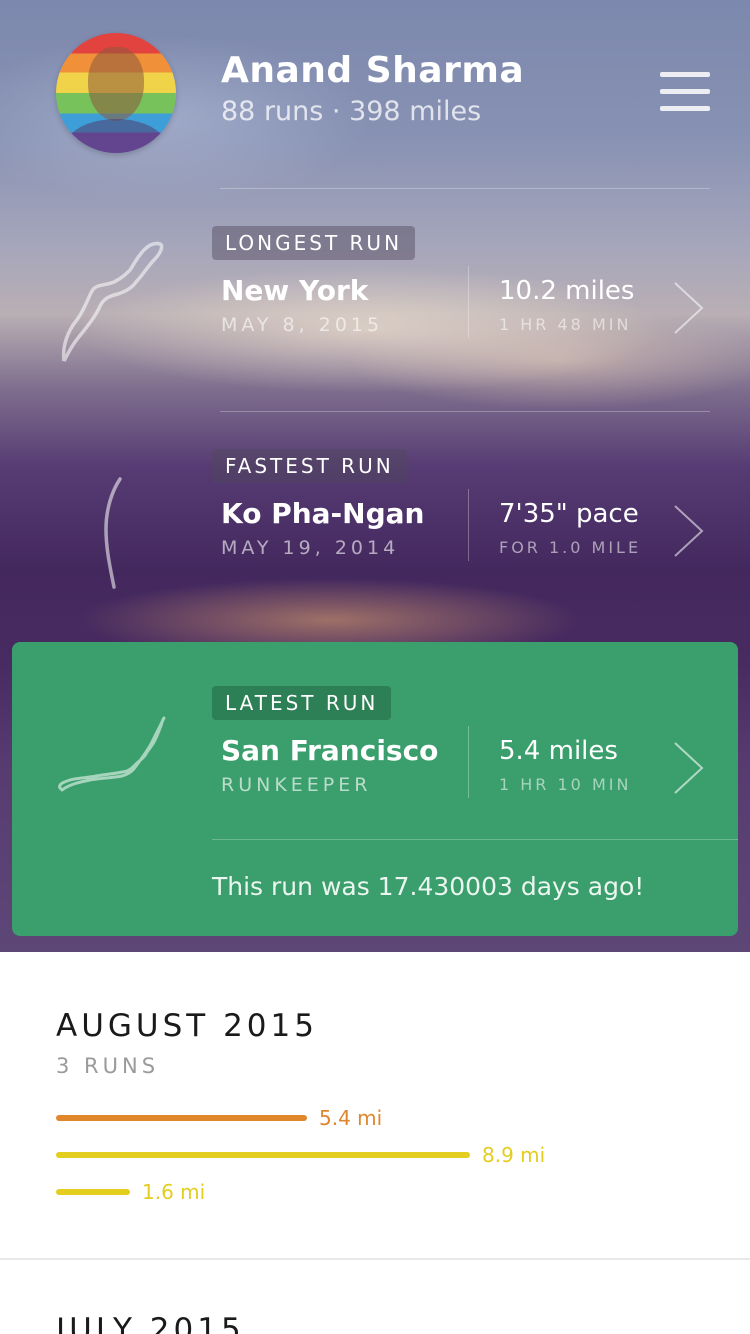 This screenshot has width=750, height=1334. Describe the element at coordinates (565, 784) in the screenshot. I see `run-duration: 1 HR 10 MIN` at that location.